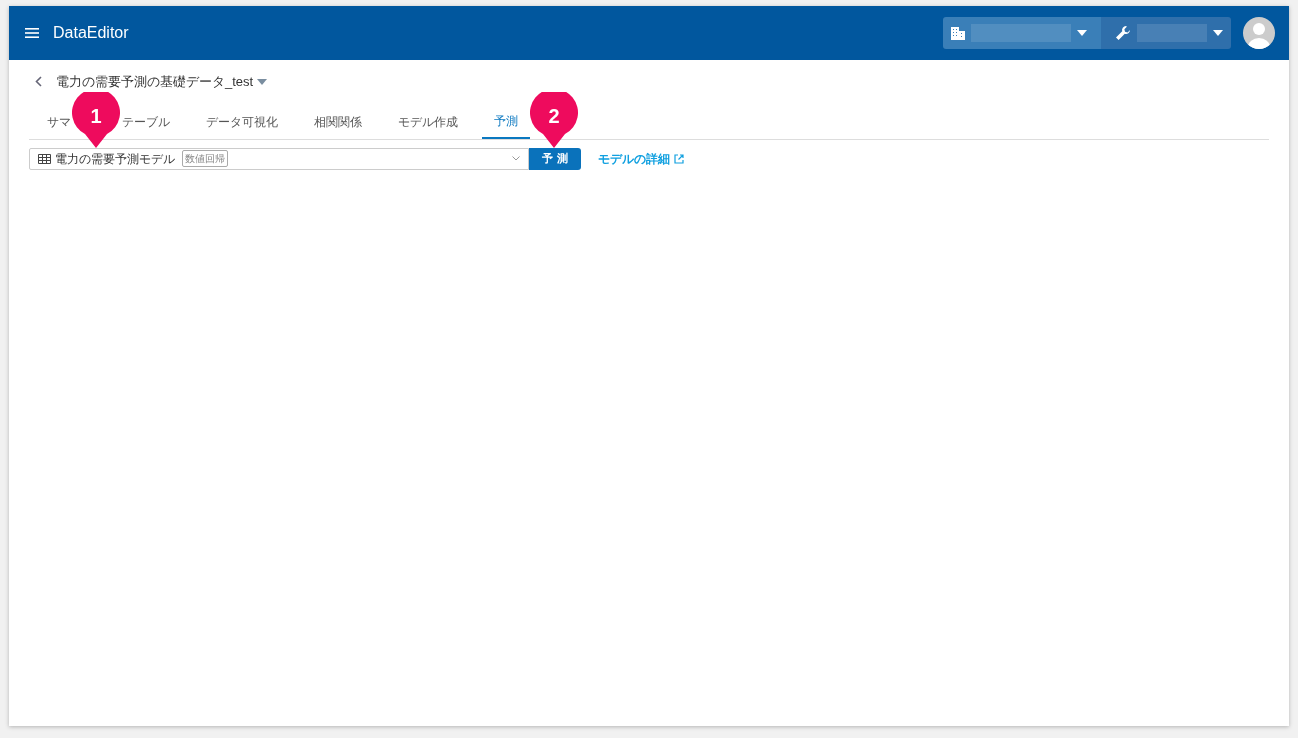 The image size is (1298, 738). I want to click on step-marker: 2, so click(554, 120).